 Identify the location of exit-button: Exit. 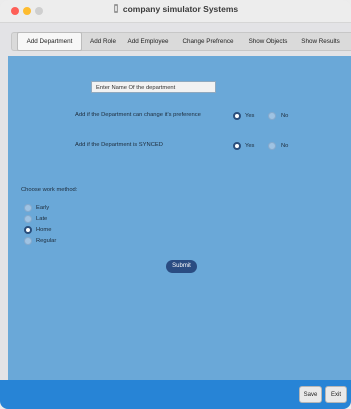
(336, 394).